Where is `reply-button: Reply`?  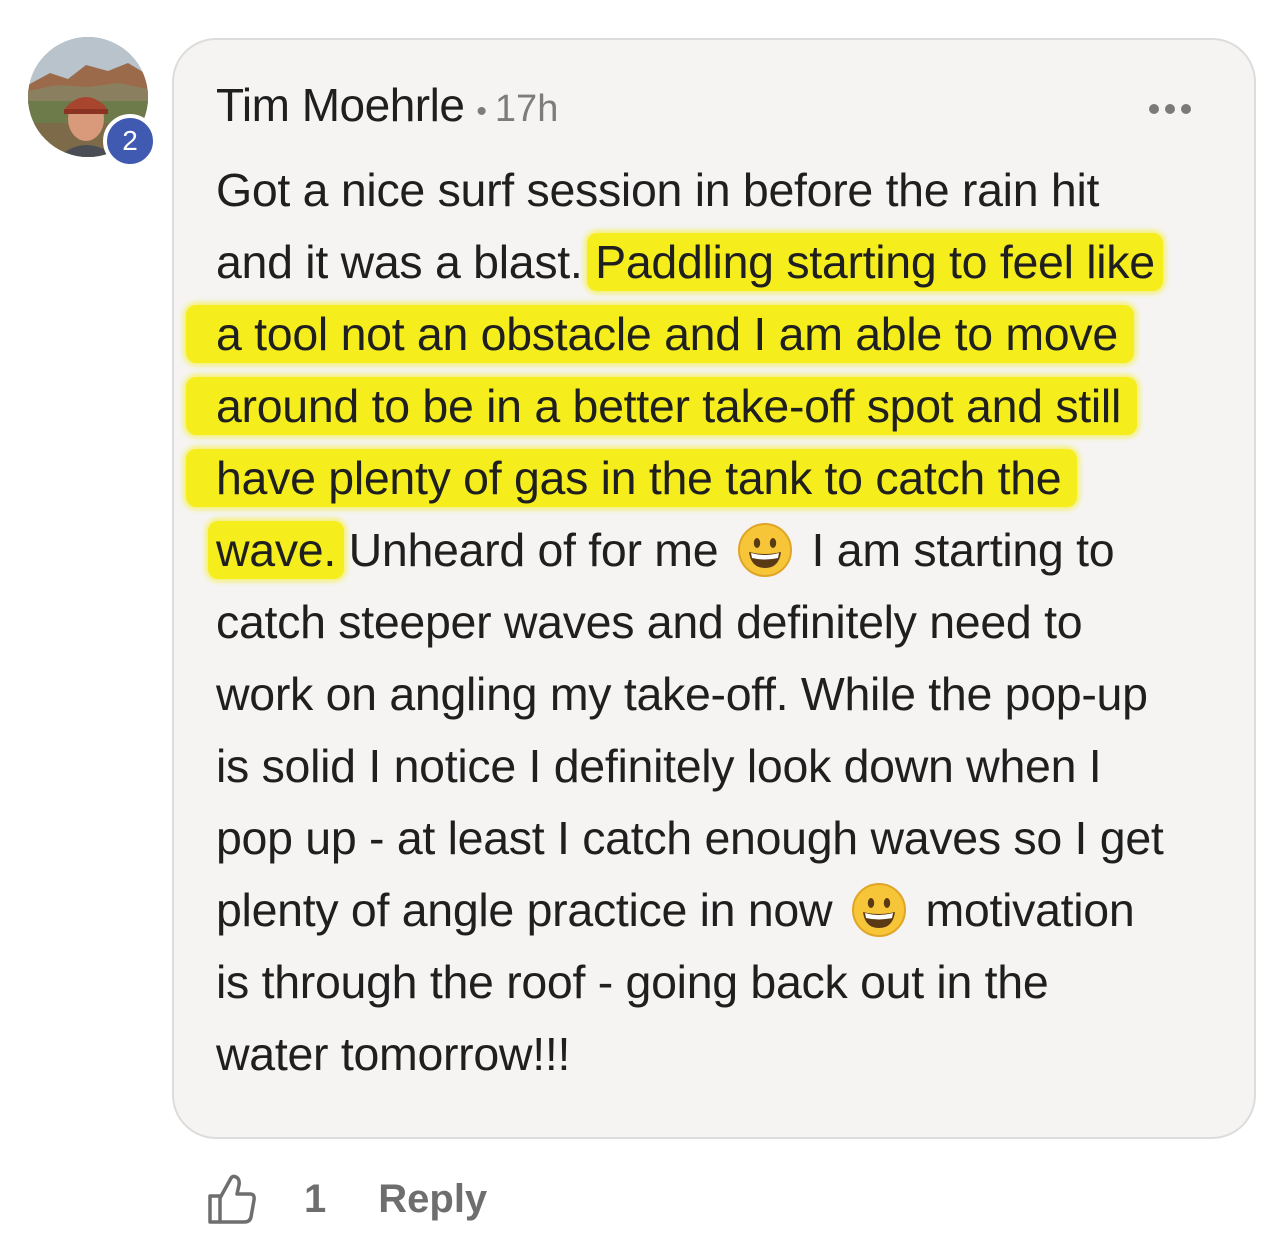
reply-button: Reply is located at coordinates (432, 1199).